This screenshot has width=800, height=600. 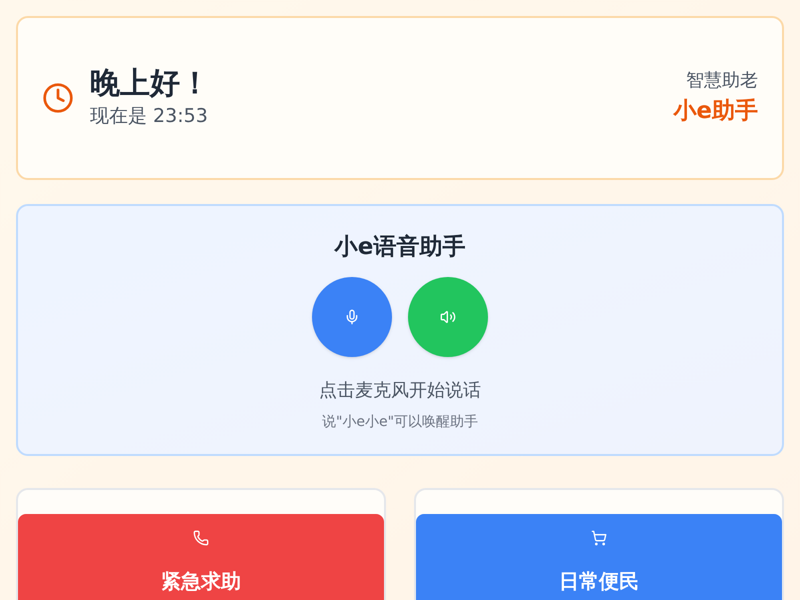 What do you see at coordinates (400, 422) in the screenshot?
I see `wake-hint: 说"小e小e"可以唤醒助手` at bounding box center [400, 422].